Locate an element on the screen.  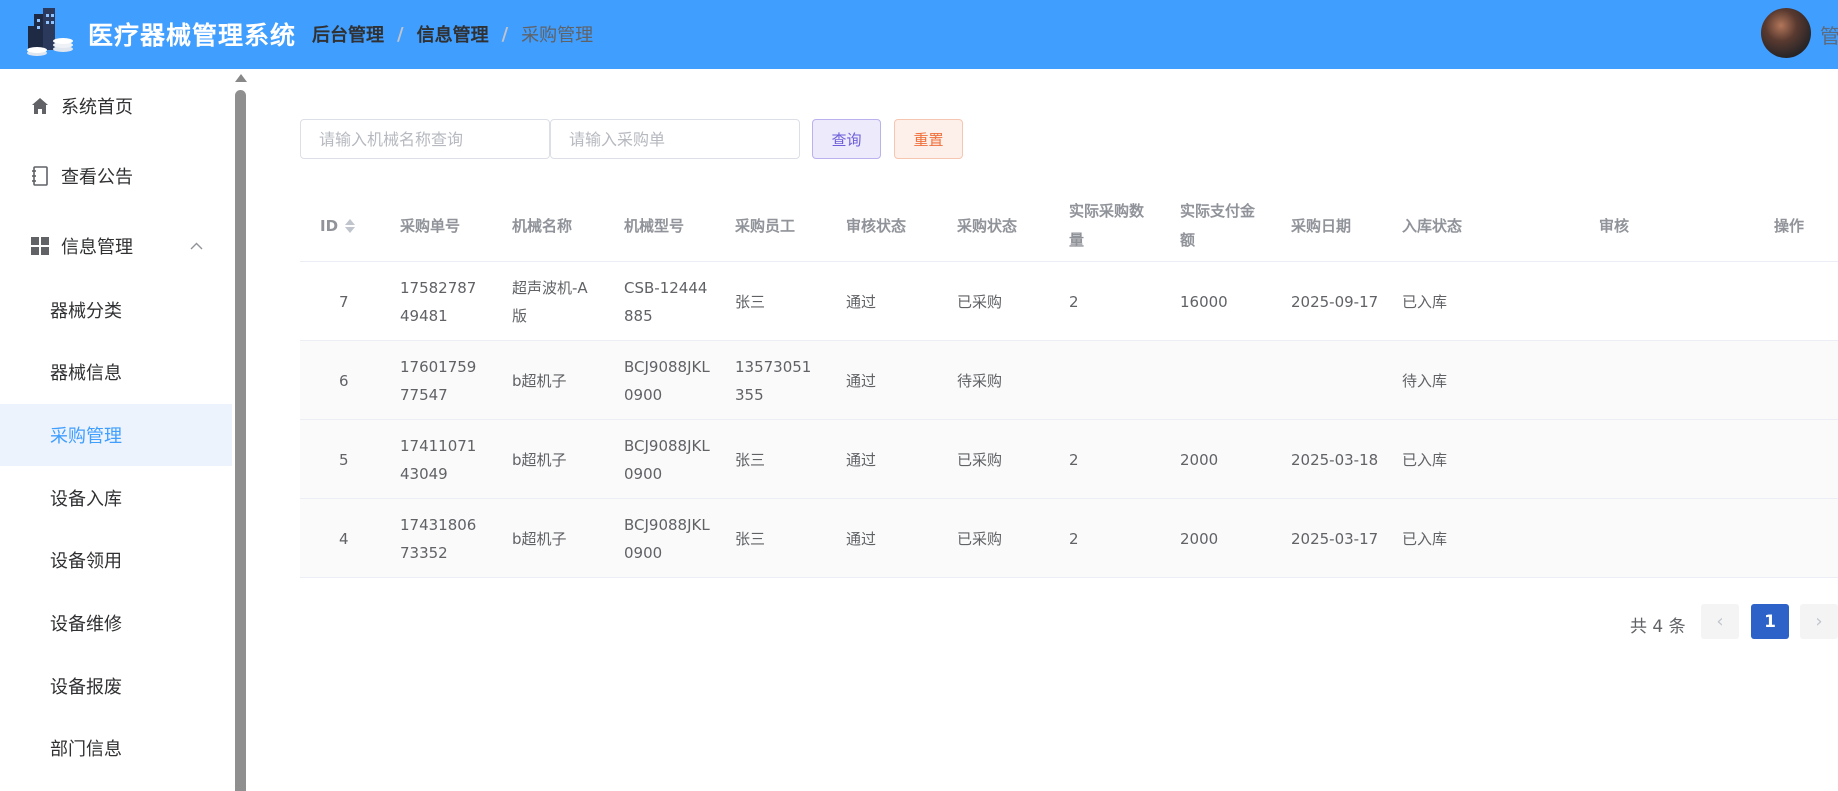
column-header-actions: 操作 is located at coordinates (1789, 225).